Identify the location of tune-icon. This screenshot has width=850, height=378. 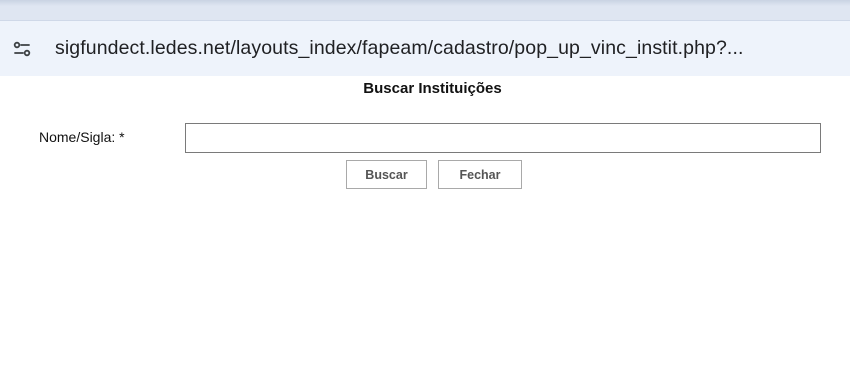
(22, 49).